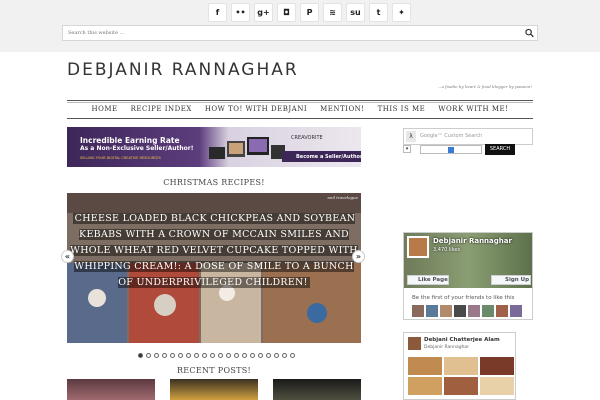 The height and width of the screenshot is (400, 600). I want to click on facebook-likes-count: 3,470 likes, so click(447, 250).